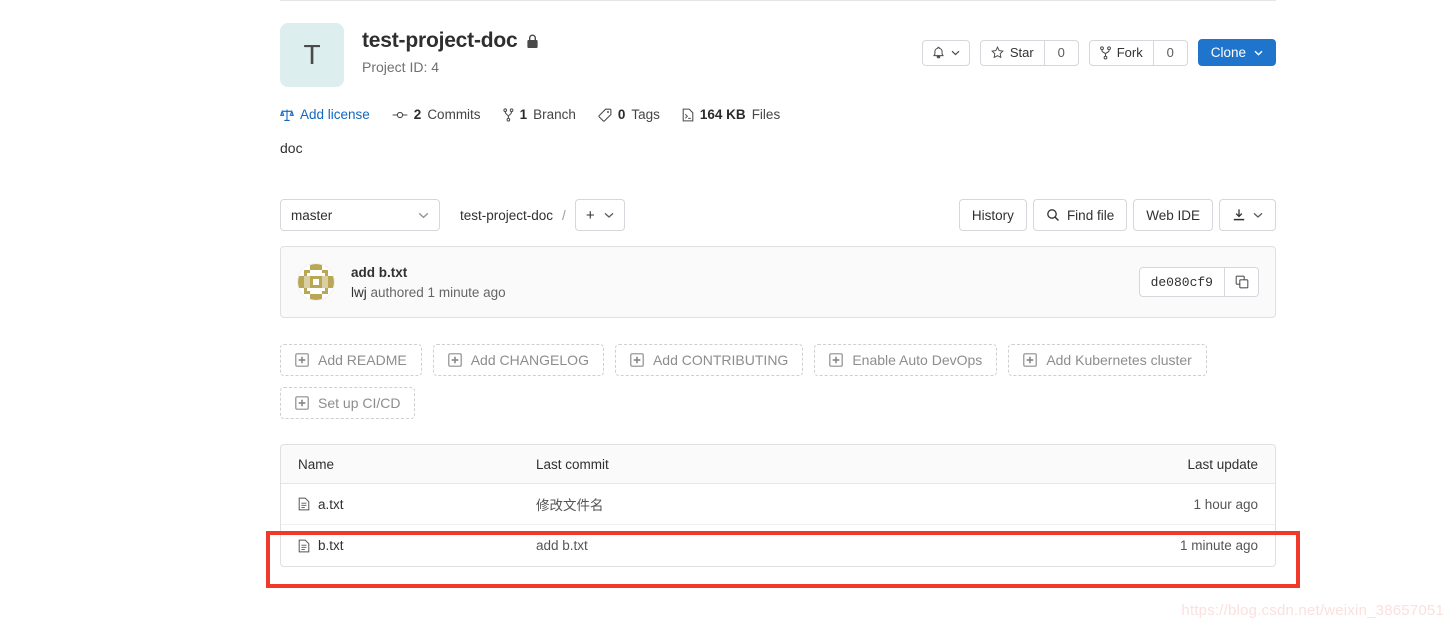 The image size is (1449, 621). Describe the element at coordinates (572, 464) in the screenshot. I see `column-header-last-commit: Last commit` at that location.